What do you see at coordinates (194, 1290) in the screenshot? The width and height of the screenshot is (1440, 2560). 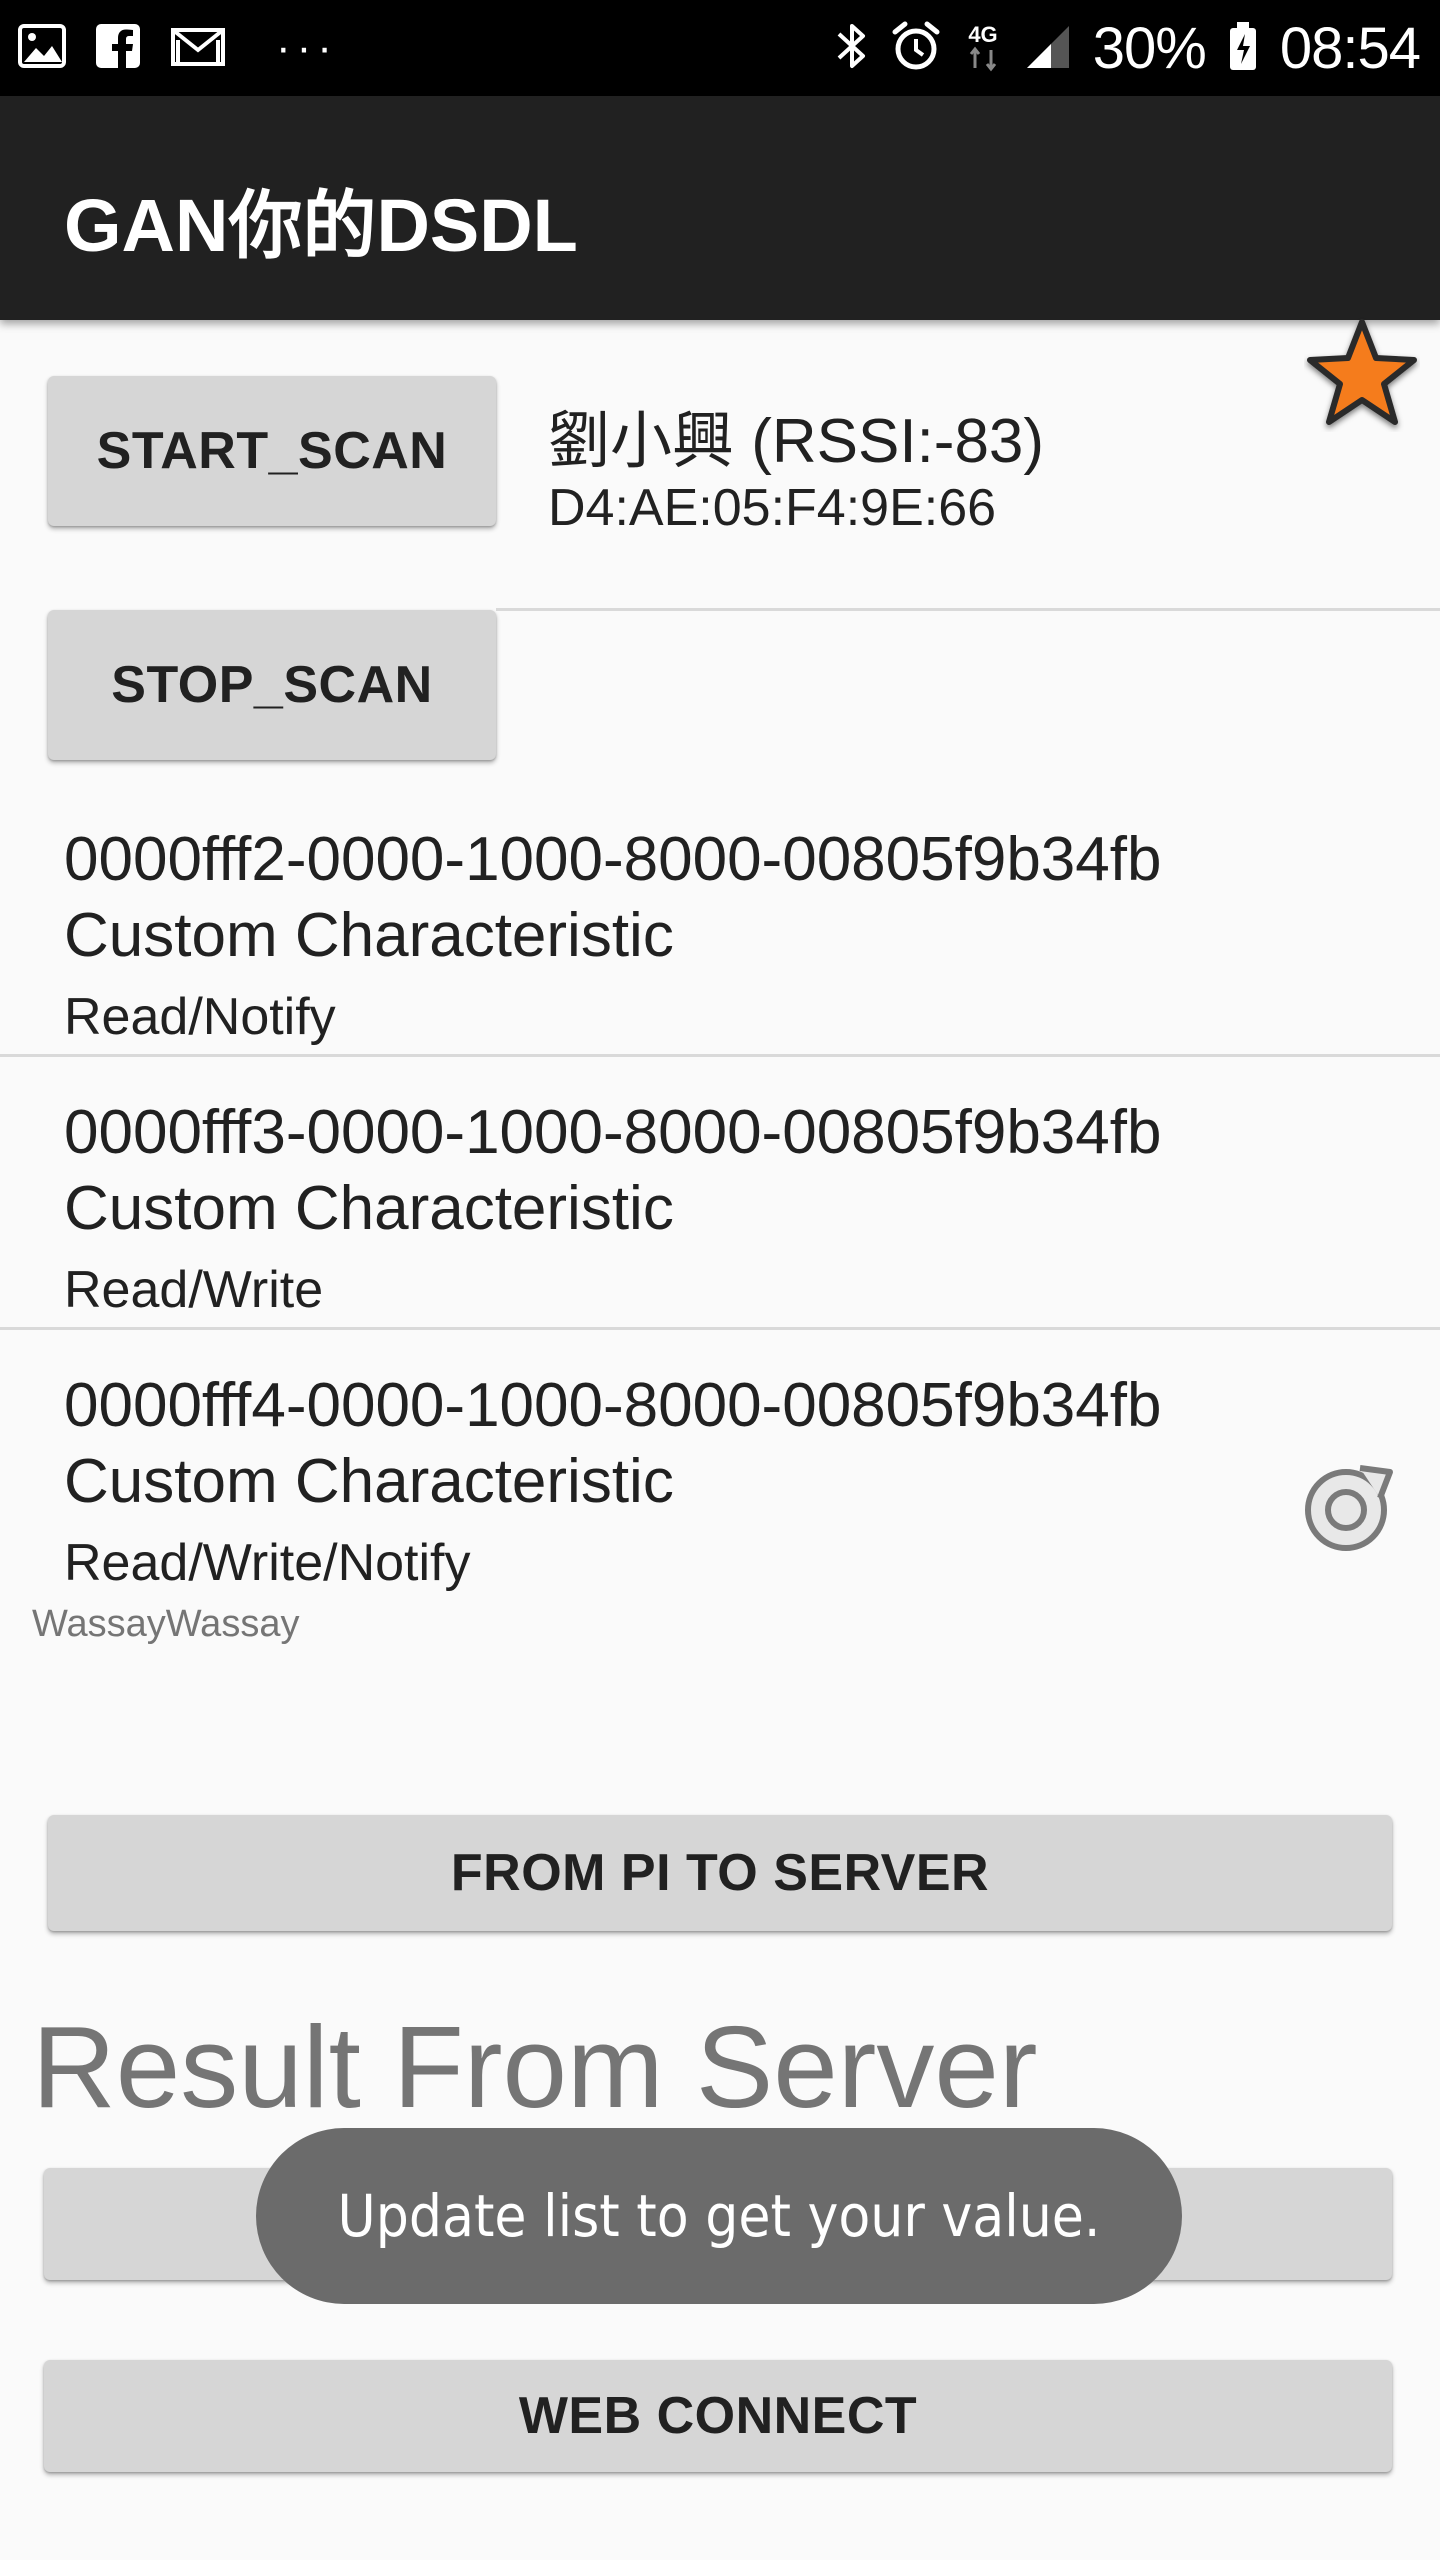 I see `characteristic-properties: Read/Write` at bounding box center [194, 1290].